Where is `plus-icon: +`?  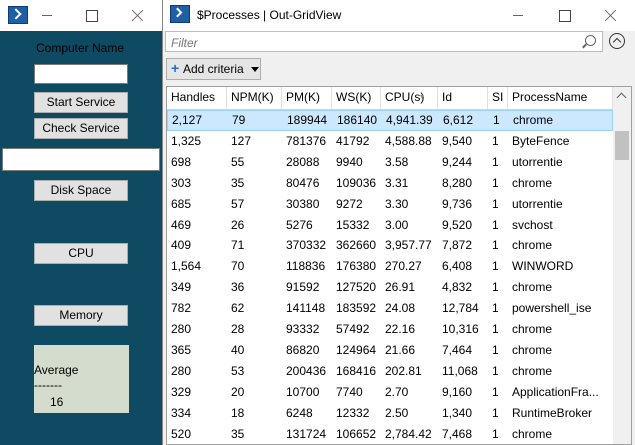
plus-icon: + is located at coordinates (175, 68).